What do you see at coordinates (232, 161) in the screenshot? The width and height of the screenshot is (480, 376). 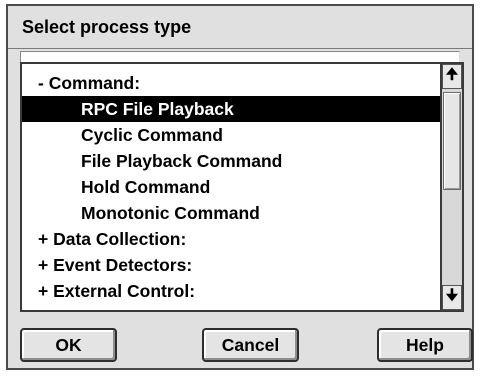 I see `list-item: File Playback Command` at bounding box center [232, 161].